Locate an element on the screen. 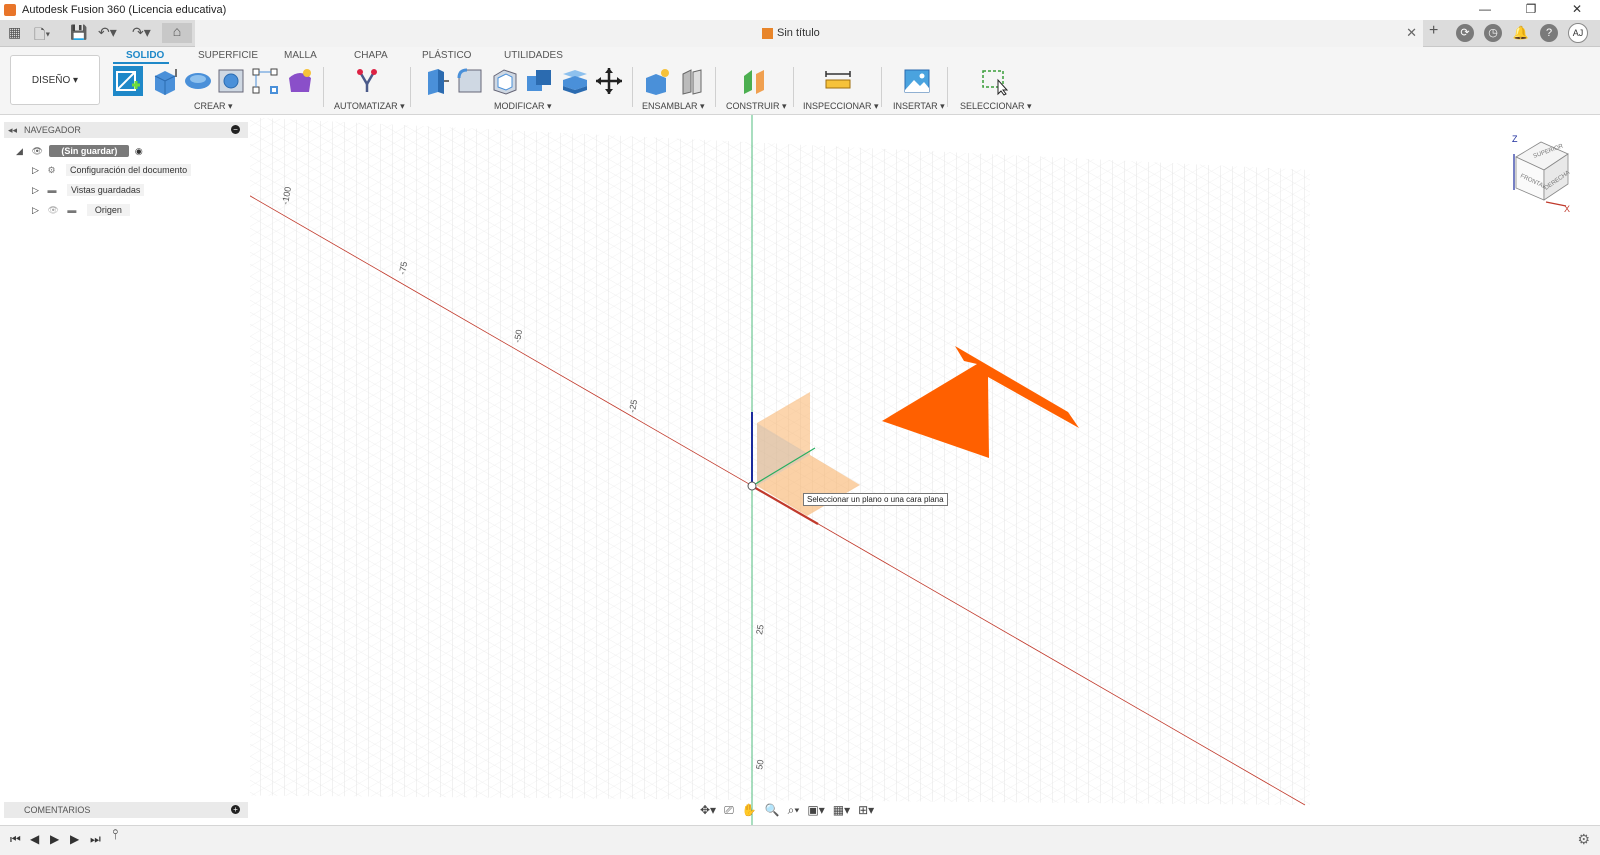 The width and height of the screenshot is (1600, 855). joint-icon is located at coordinates (692, 81).